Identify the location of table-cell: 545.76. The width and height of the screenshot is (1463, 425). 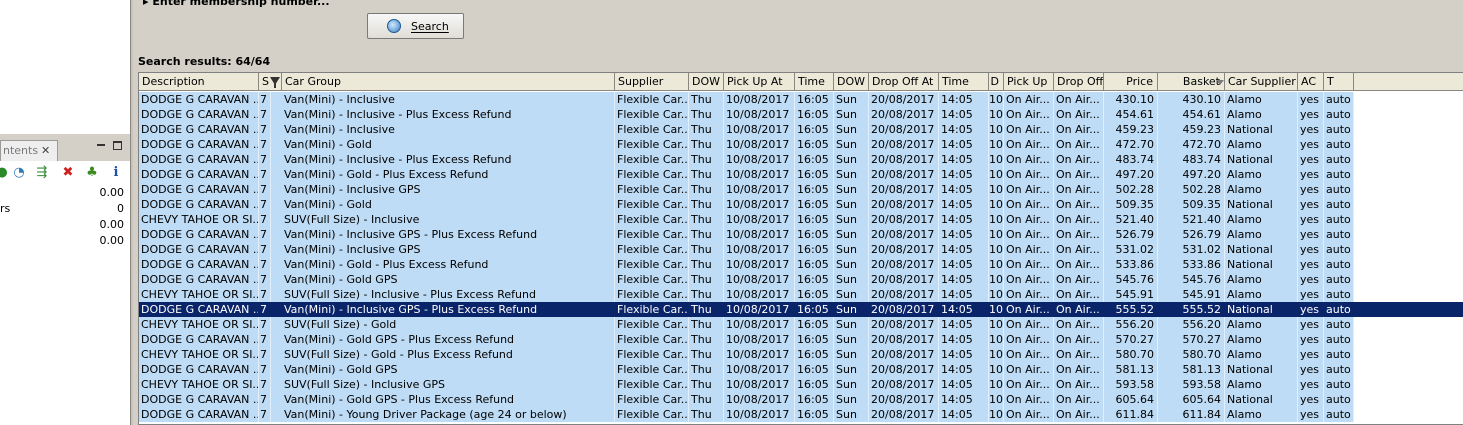
(1131, 279).